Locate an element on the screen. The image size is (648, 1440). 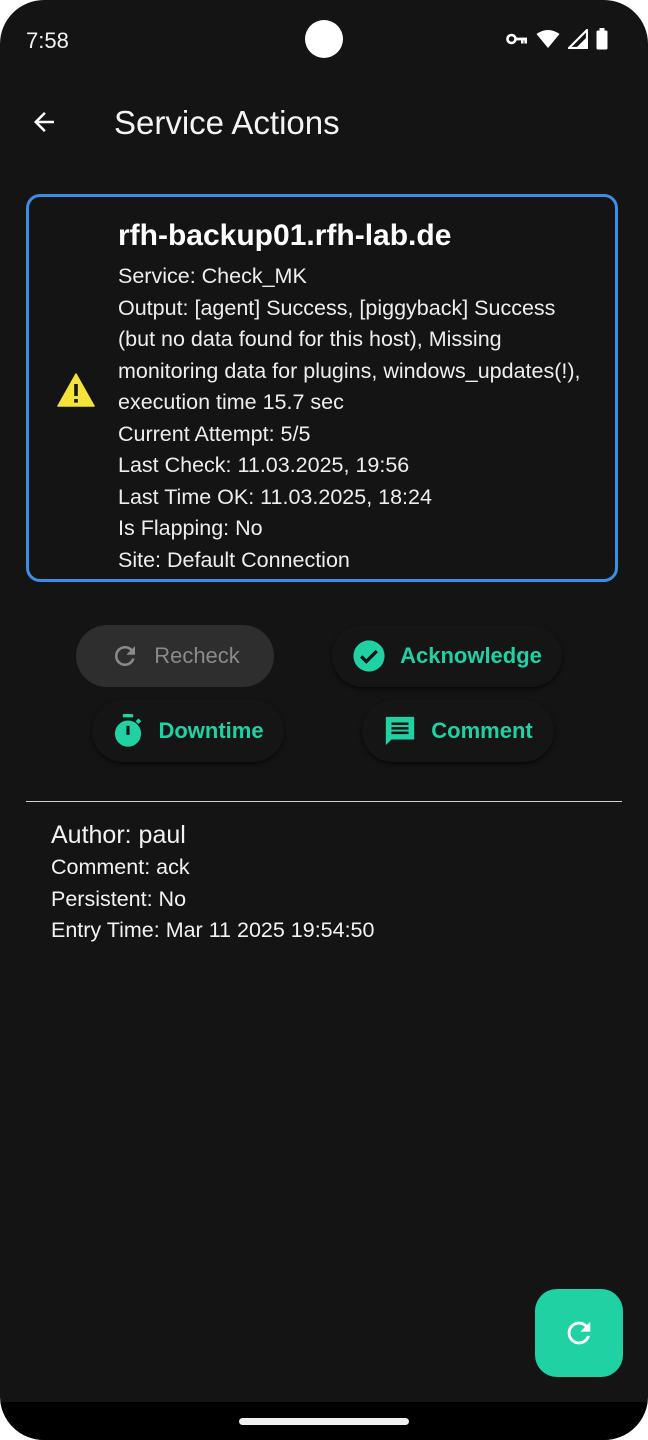
status-bar: 7:58 is located at coordinates (324, 40).